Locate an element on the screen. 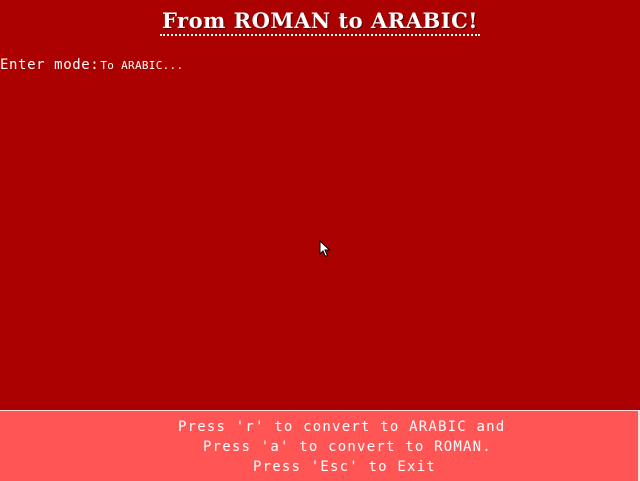 The height and width of the screenshot is (481, 640). mode-label: Enter mode: is located at coordinates (50, 65).